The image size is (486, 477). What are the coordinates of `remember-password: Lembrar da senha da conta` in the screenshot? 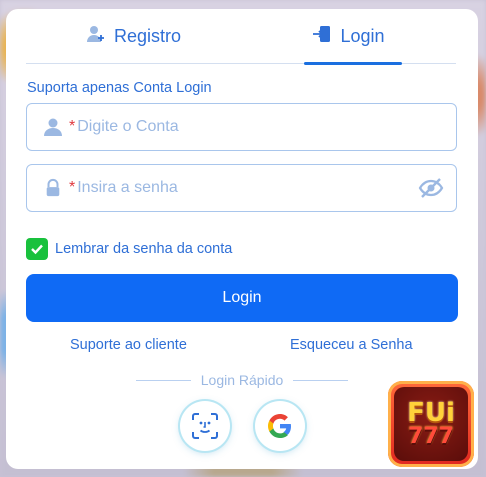 It's located at (129, 249).